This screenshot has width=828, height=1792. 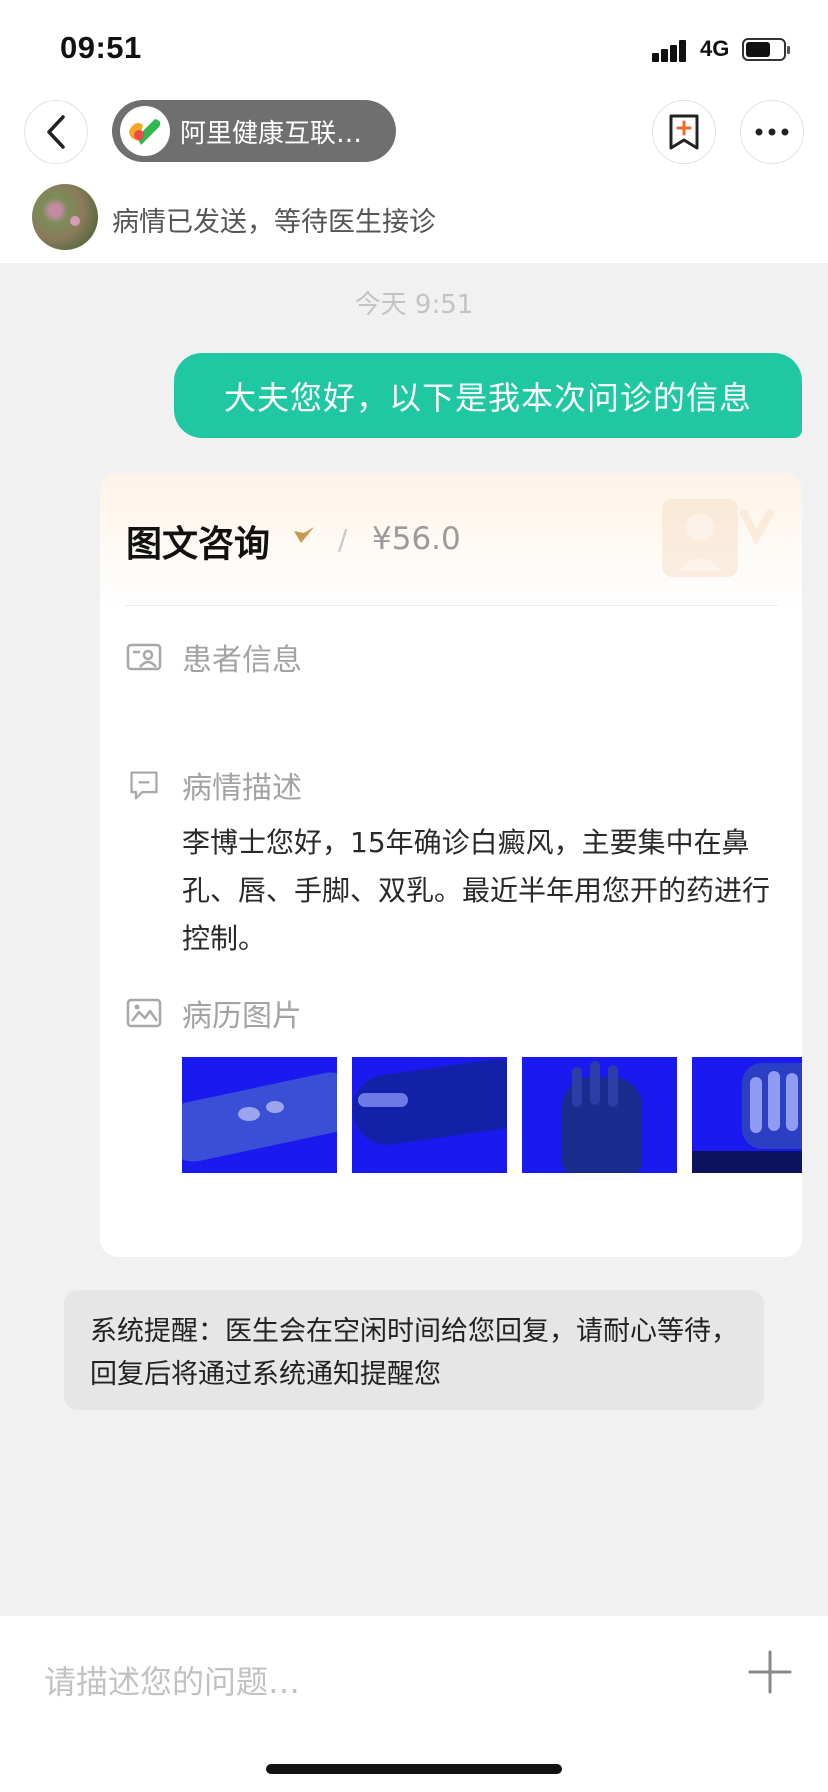 I want to click on patient-info-label: 患者信息, so click(x=242, y=660).